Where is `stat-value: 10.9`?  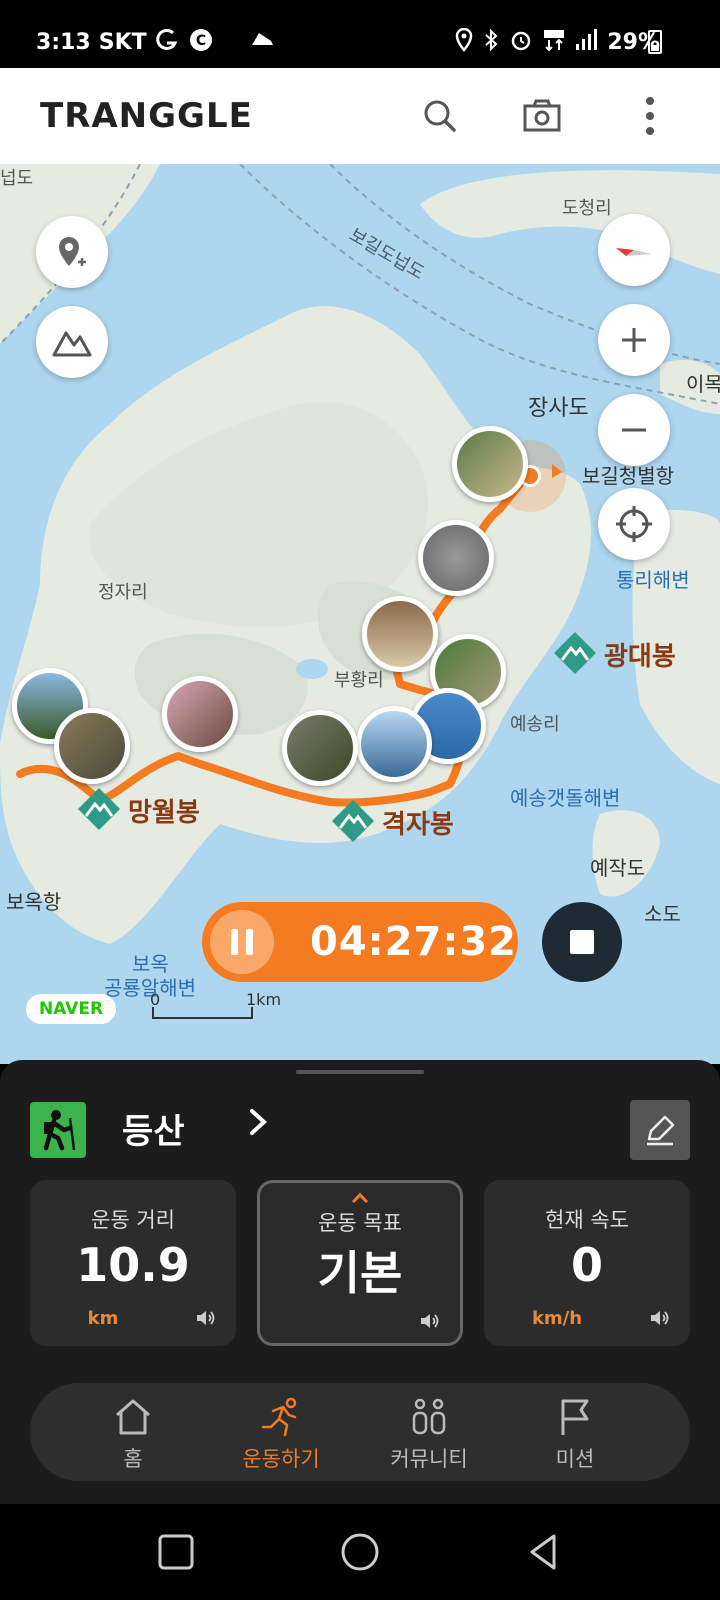
stat-value: 10.9 is located at coordinates (133, 1265).